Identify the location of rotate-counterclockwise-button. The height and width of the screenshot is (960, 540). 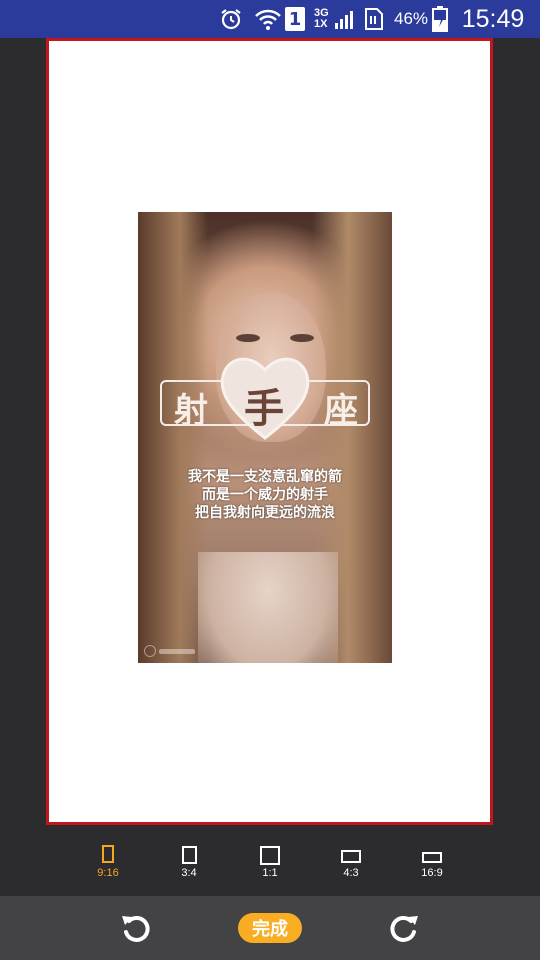
(135, 928).